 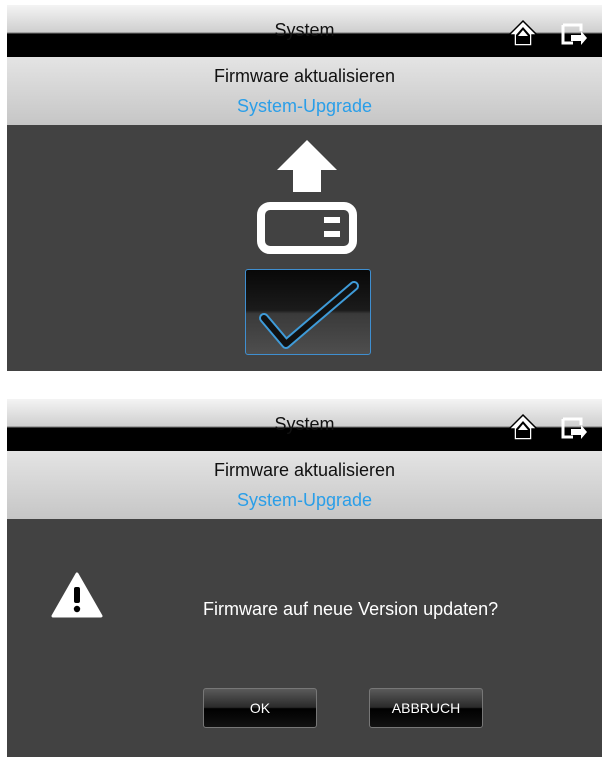 I want to click on ok-button: OK, so click(x=260, y=708).